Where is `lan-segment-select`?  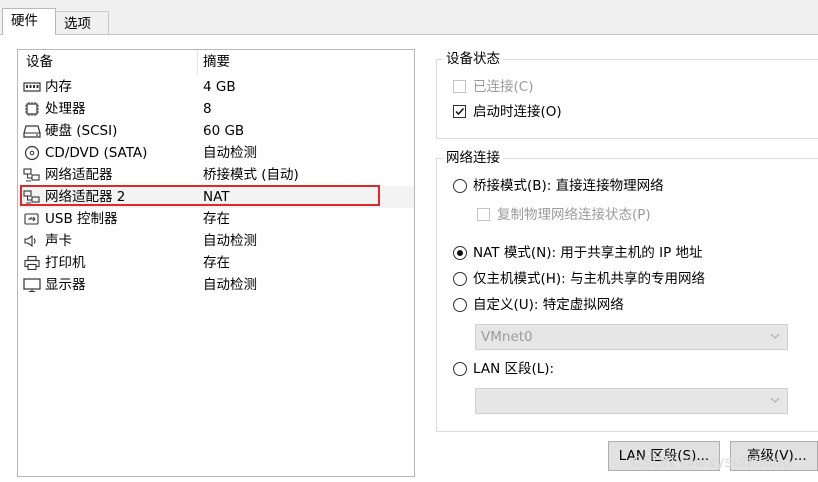 lan-segment-select is located at coordinates (631, 401).